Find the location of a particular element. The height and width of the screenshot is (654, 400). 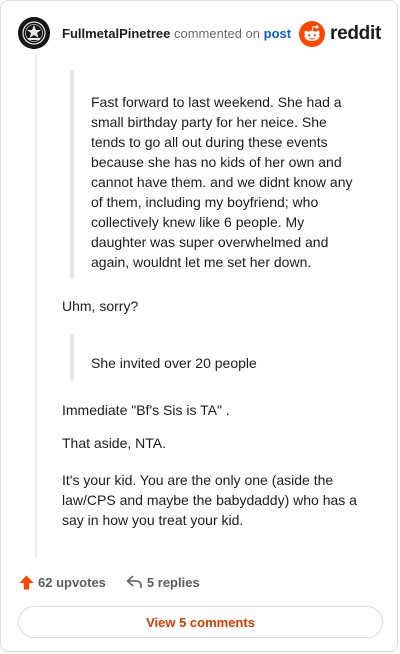

comment-actions: 62 upvotes 5 replies is located at coordinates (109, 582).